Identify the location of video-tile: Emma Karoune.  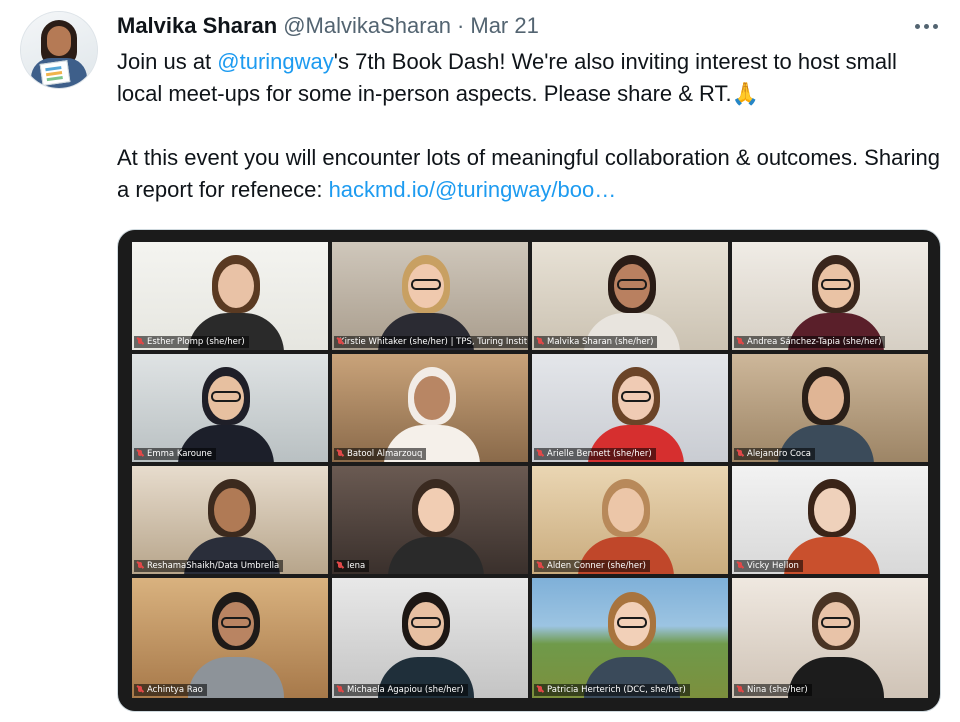
(230, 408).